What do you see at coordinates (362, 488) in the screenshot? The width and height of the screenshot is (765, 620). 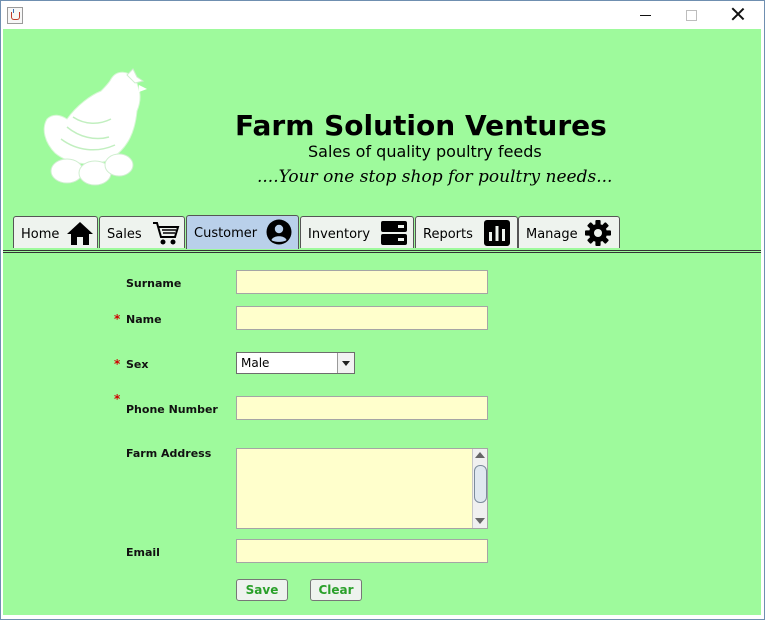 I see `address-textarea` at bounding box center [362, 488].